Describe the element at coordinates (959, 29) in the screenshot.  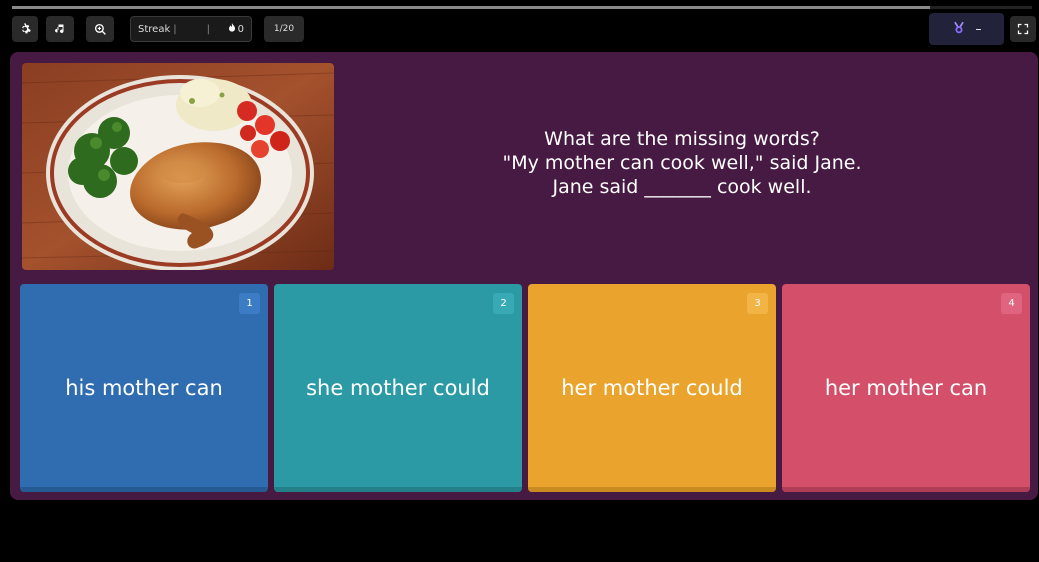
I see `medal-icon` at that location.